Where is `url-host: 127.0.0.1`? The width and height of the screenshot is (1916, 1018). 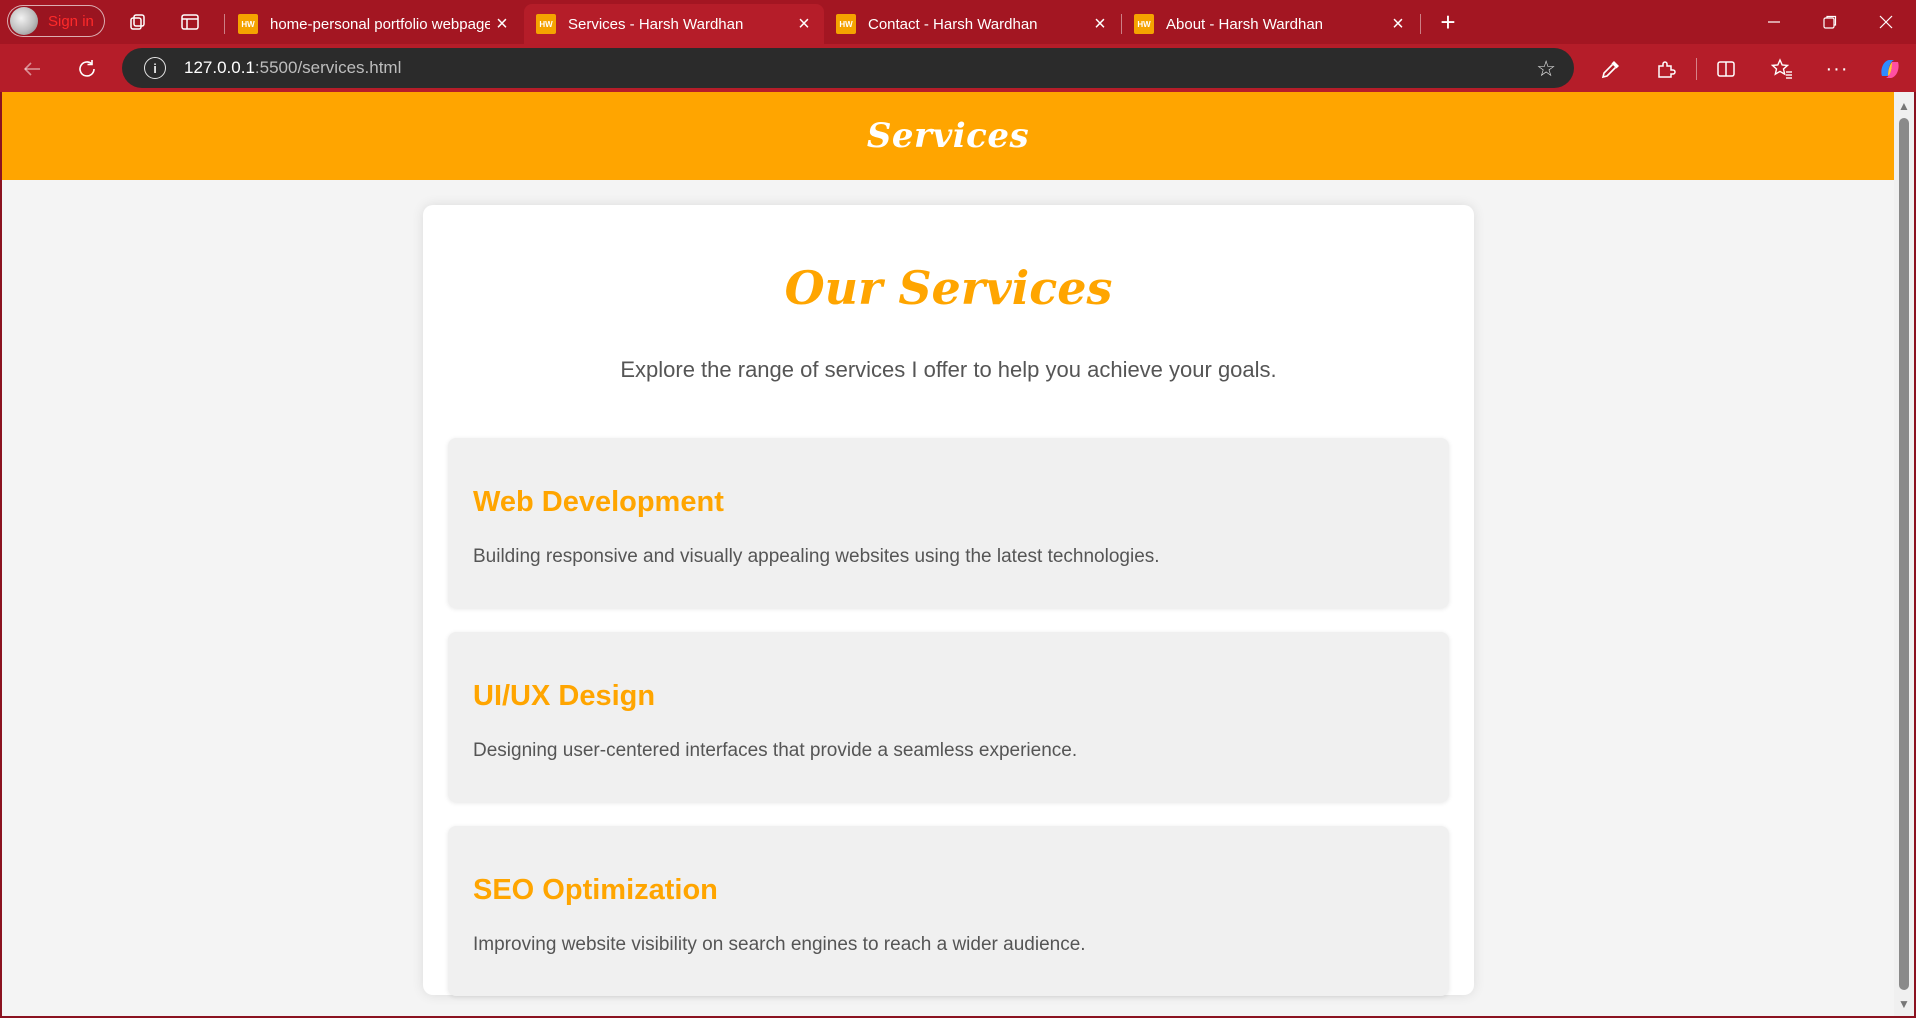 url-host: 127.0.0.1 is located at coordinates (219, 67).